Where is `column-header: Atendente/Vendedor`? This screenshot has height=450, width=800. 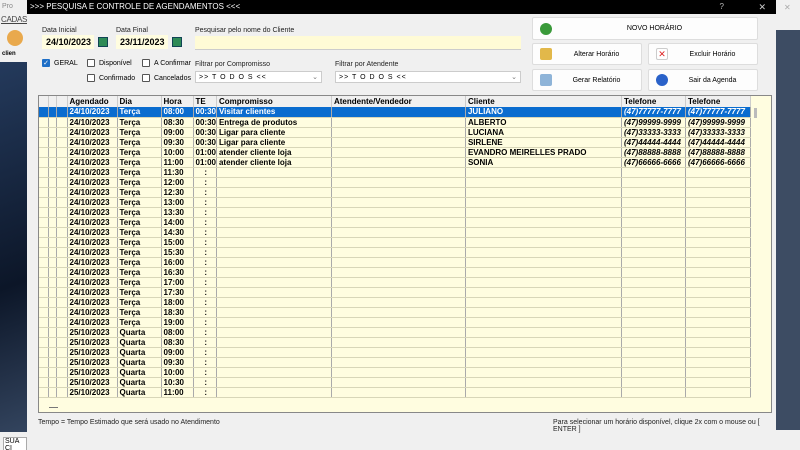
column-header: Atendente/Vendedor is located at coordinates (398, 101).